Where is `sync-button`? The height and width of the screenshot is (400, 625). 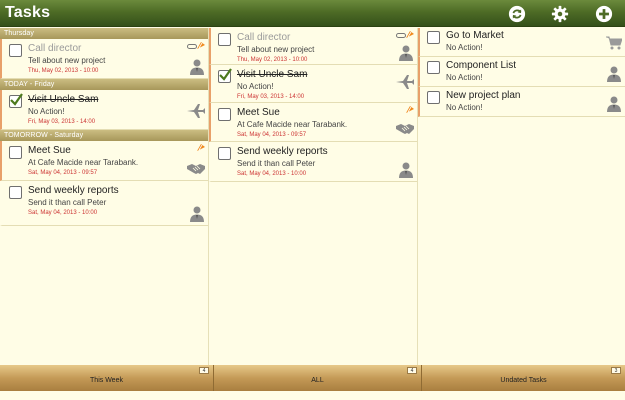
sync-button is located at coordinates (517, 14).